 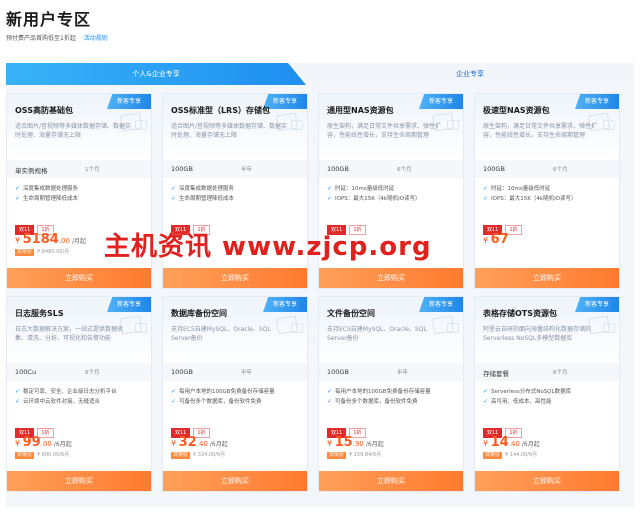 What do you see at coordinates (521, 402) in the screenshot?
I see `feature-text: 高可用、低成本、高性能` at bounding box center [521, 402].